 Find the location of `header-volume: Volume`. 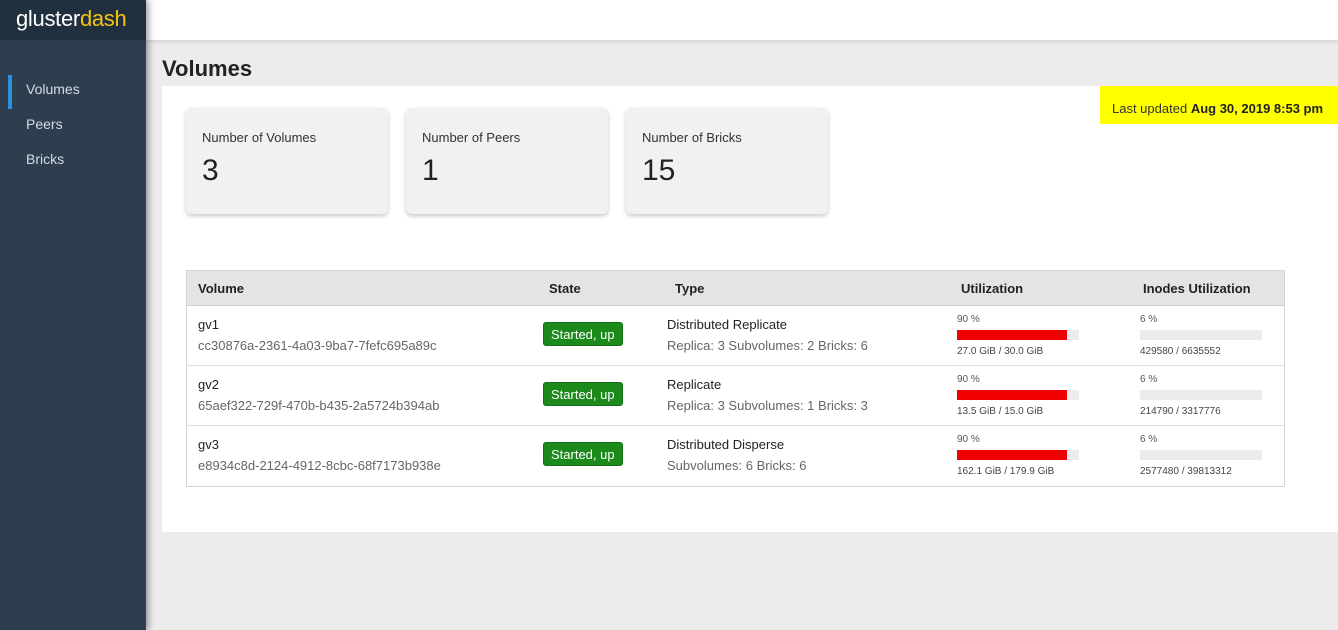

header-volume: Volume is located at coordinates (221, 288).